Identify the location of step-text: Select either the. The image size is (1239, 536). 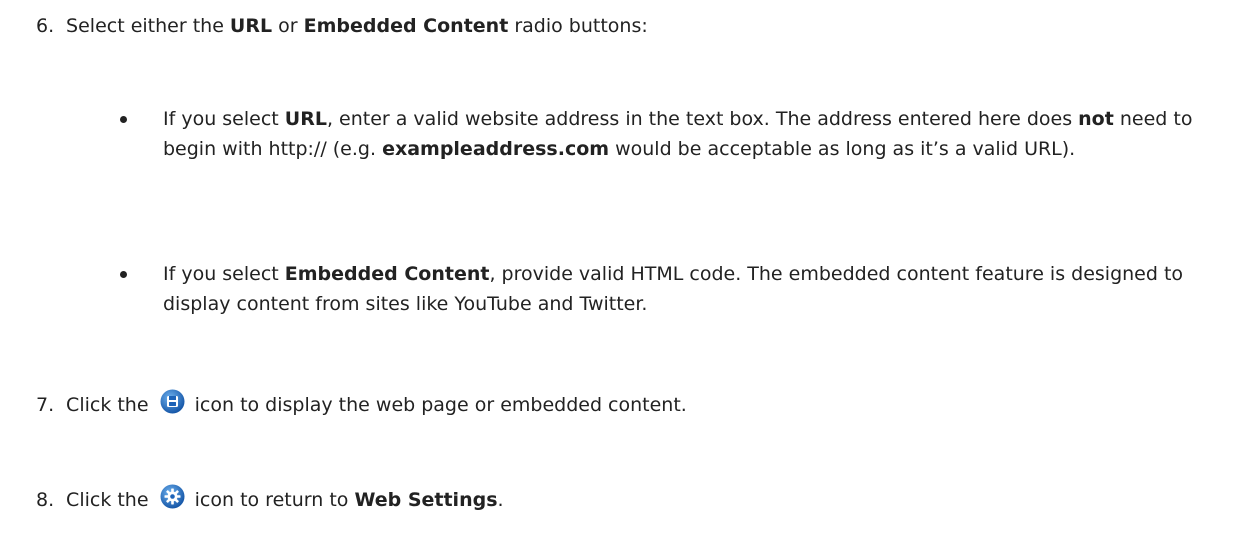
(148, 26).